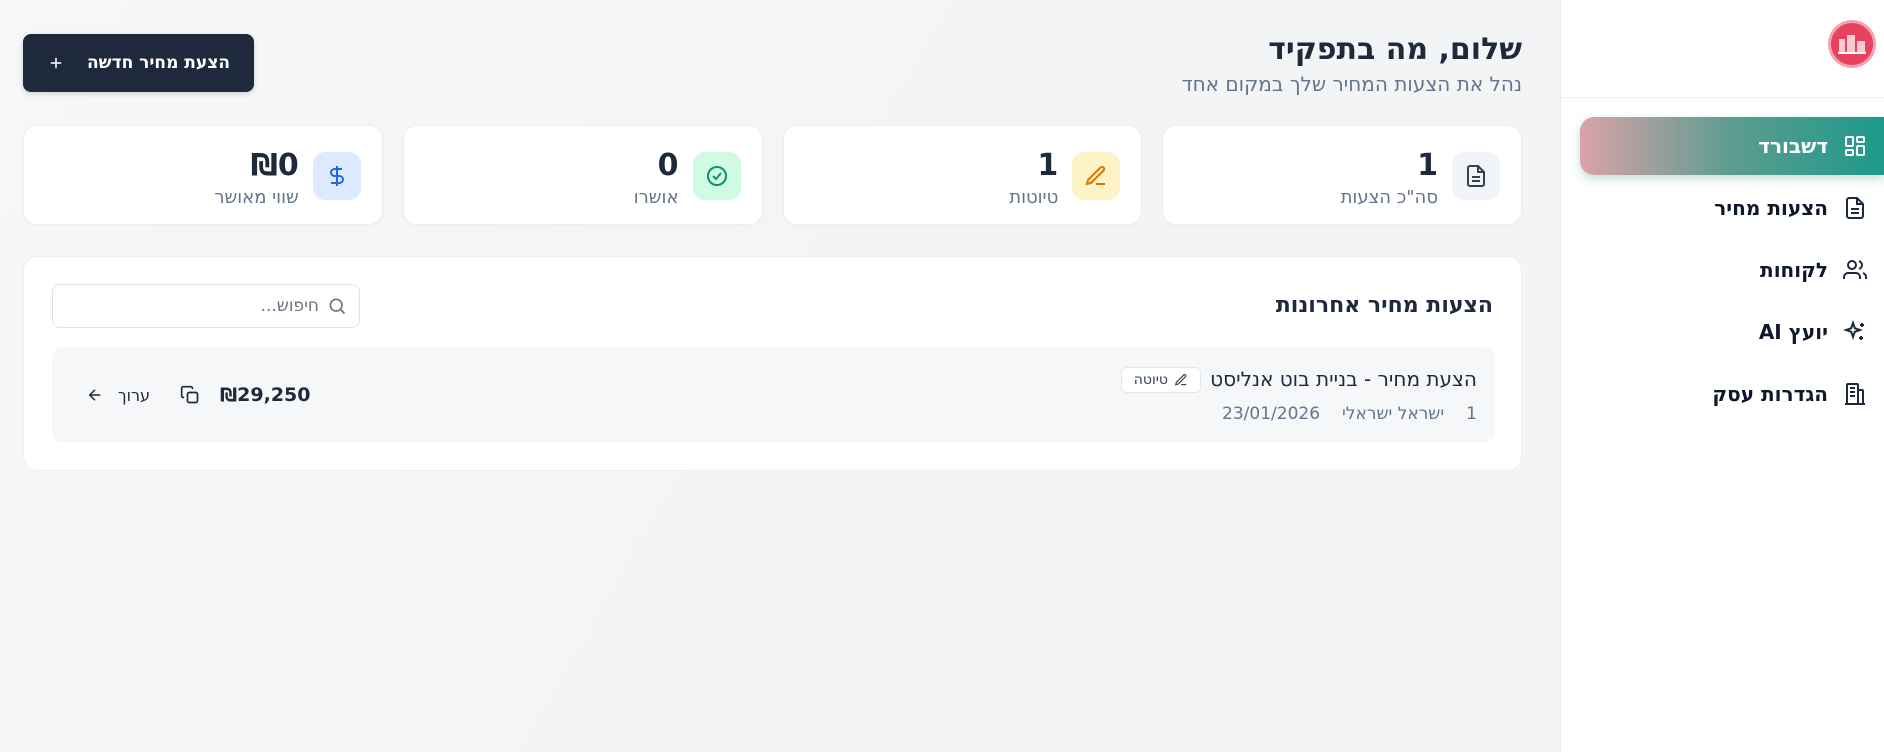 This screenshot has width=1884, height=752. What do you see at coordinates (1150, 380) in the screenshot?
I see `status-badge-label: טיוטה` at bounding box center [1150, 380].